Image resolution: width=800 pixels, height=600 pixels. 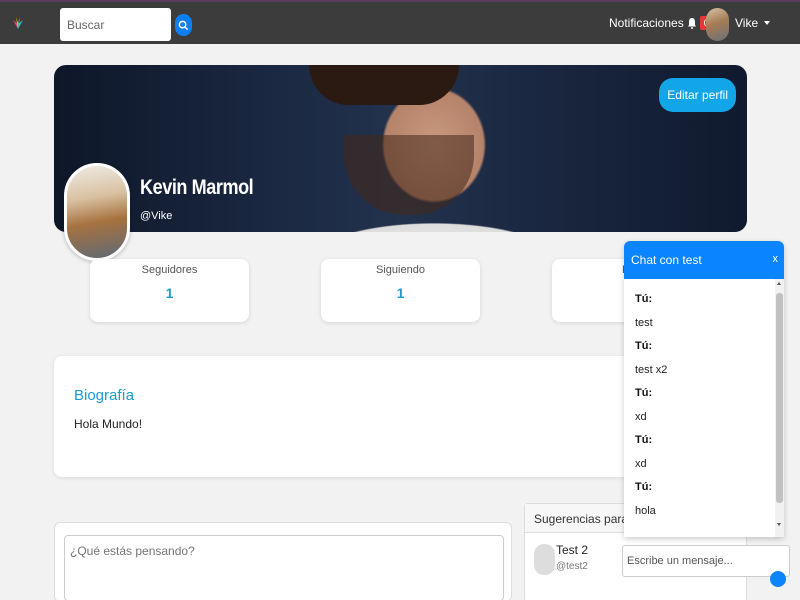 What do you see at coordinates (691, 23) in the screenshot?
I see `bell-icon` at bounding box center [691, 23].